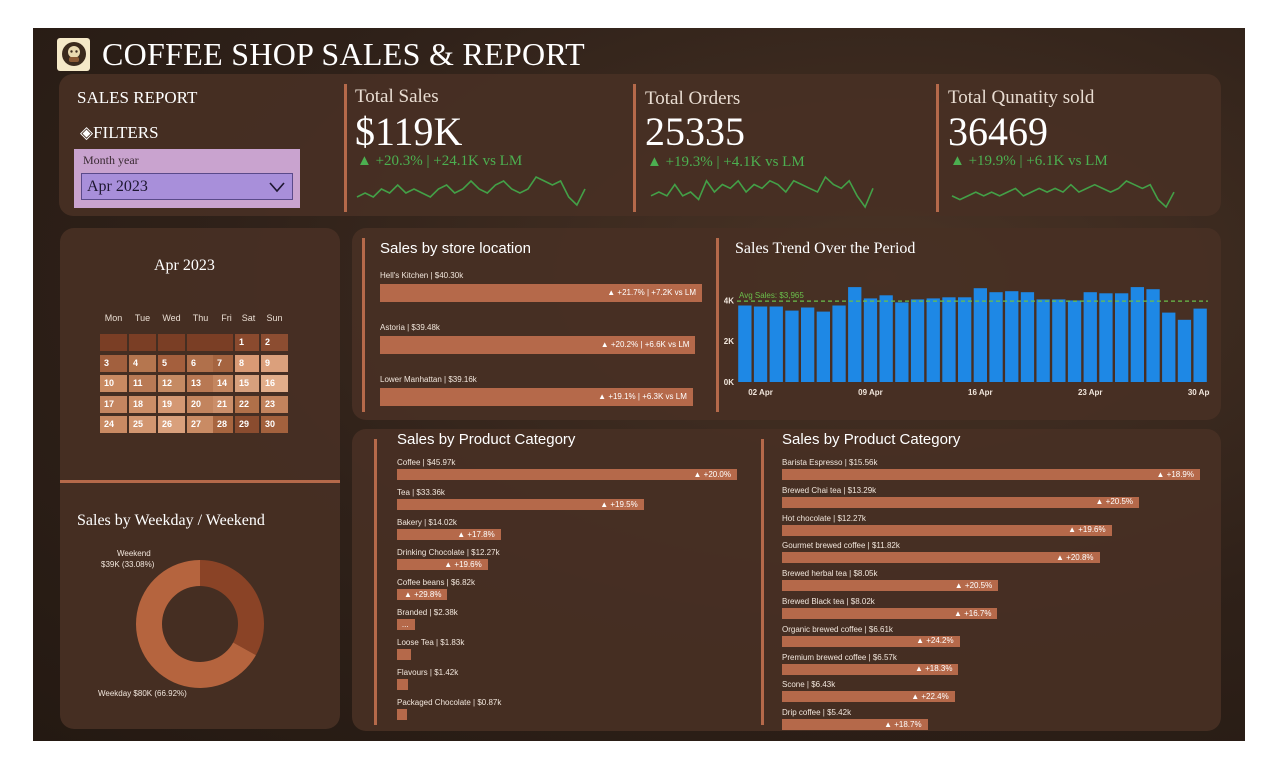 Image resolution: width=1280 pixels, height=775 pixels. Describe the element at coordinates (712, 474) in the screenshot. I see `bar-delta: ▲ +20.0%` at that location.